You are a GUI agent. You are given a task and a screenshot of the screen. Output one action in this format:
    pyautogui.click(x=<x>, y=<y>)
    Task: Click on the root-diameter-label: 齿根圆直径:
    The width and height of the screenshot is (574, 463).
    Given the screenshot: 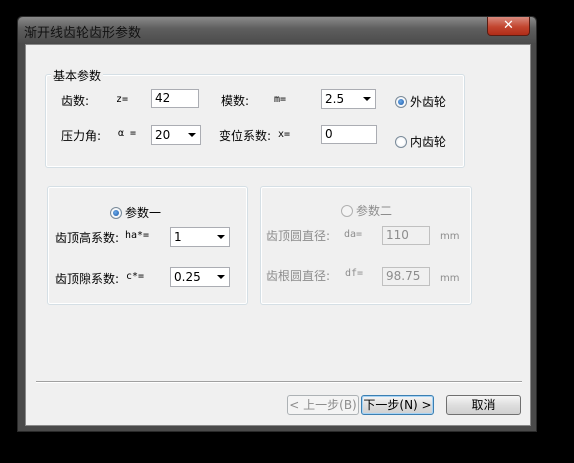 What is the action you would take?
    pyautogui.click(x=298, y=276)
    